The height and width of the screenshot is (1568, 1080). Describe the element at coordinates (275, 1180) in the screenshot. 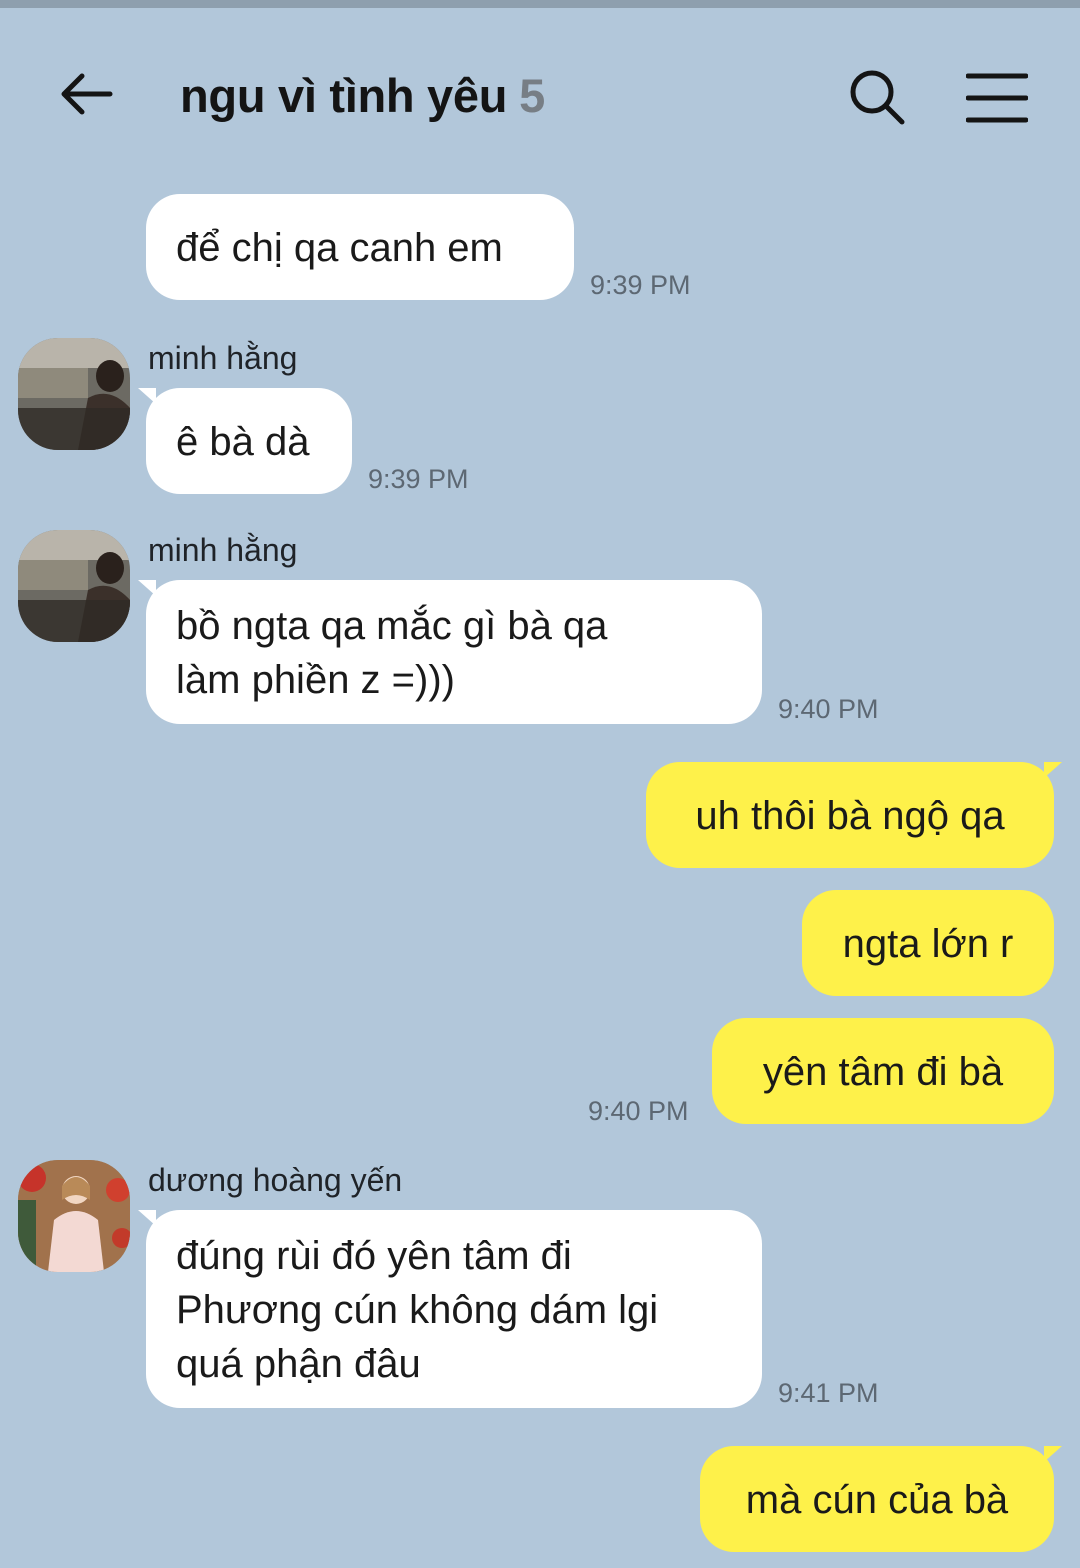

I see `sender-name: dương hoàng yến` at that location.